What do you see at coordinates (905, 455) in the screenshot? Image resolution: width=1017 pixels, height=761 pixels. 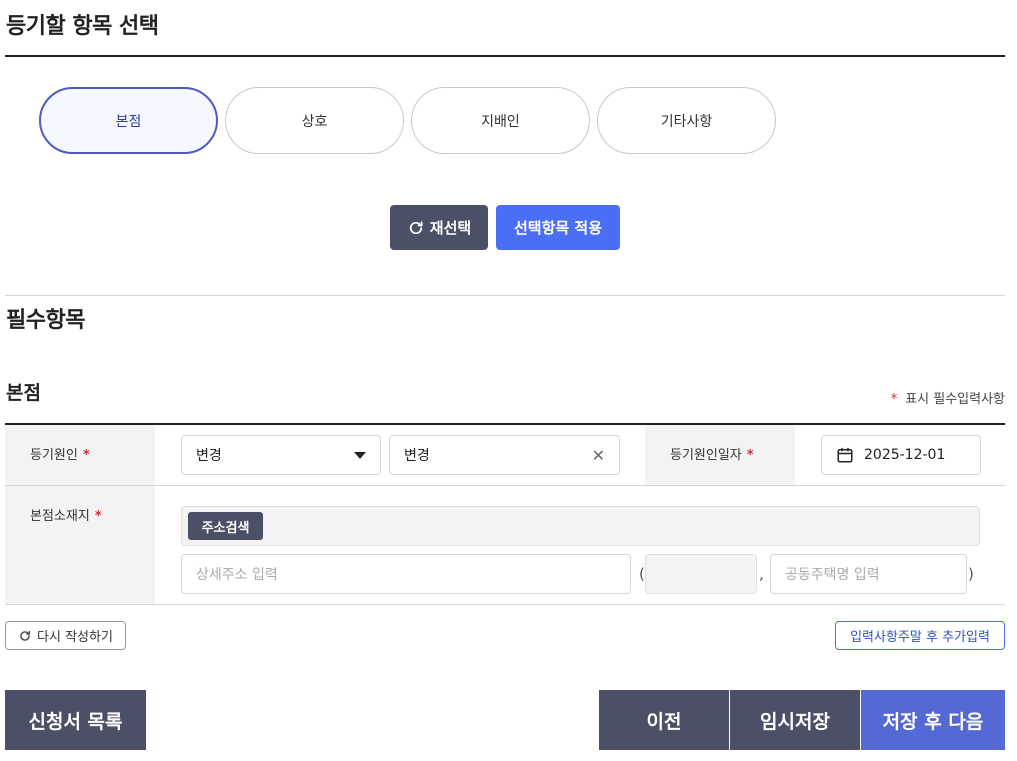 I see `cause-date-value: 2025-12-01` at bounding box center [905, 455].